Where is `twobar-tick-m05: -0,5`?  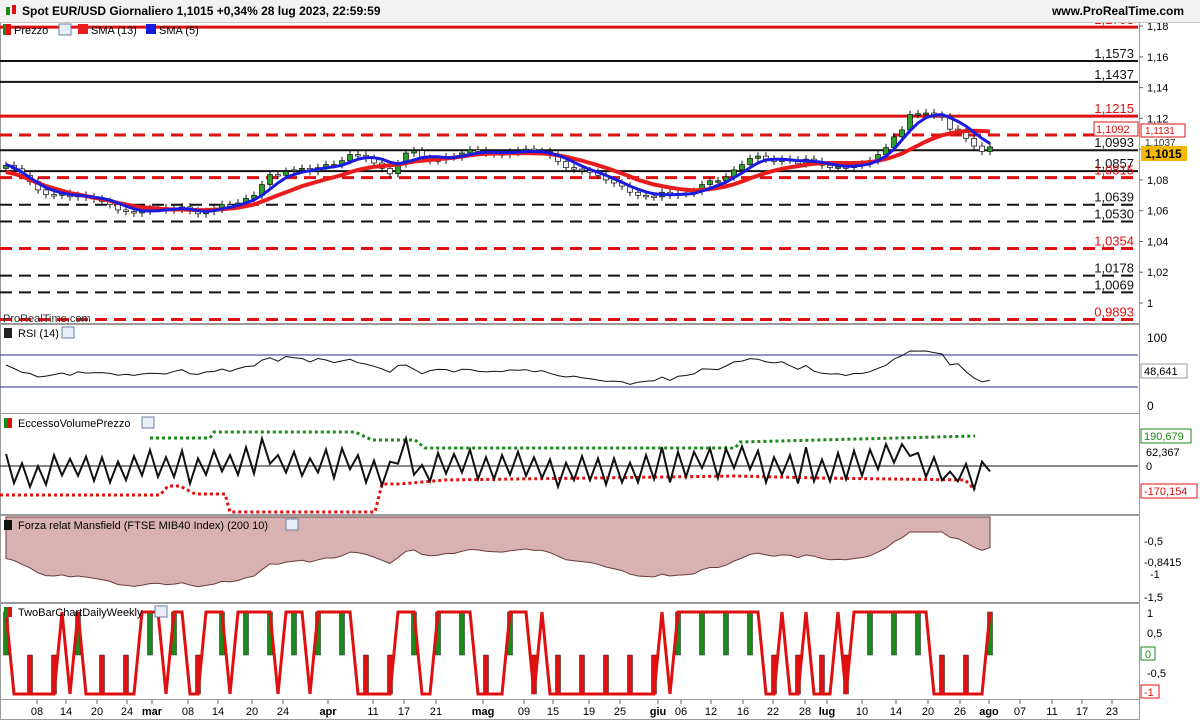
twobar-tick-m05: -0,5 is located at coordinates (1156, 674).